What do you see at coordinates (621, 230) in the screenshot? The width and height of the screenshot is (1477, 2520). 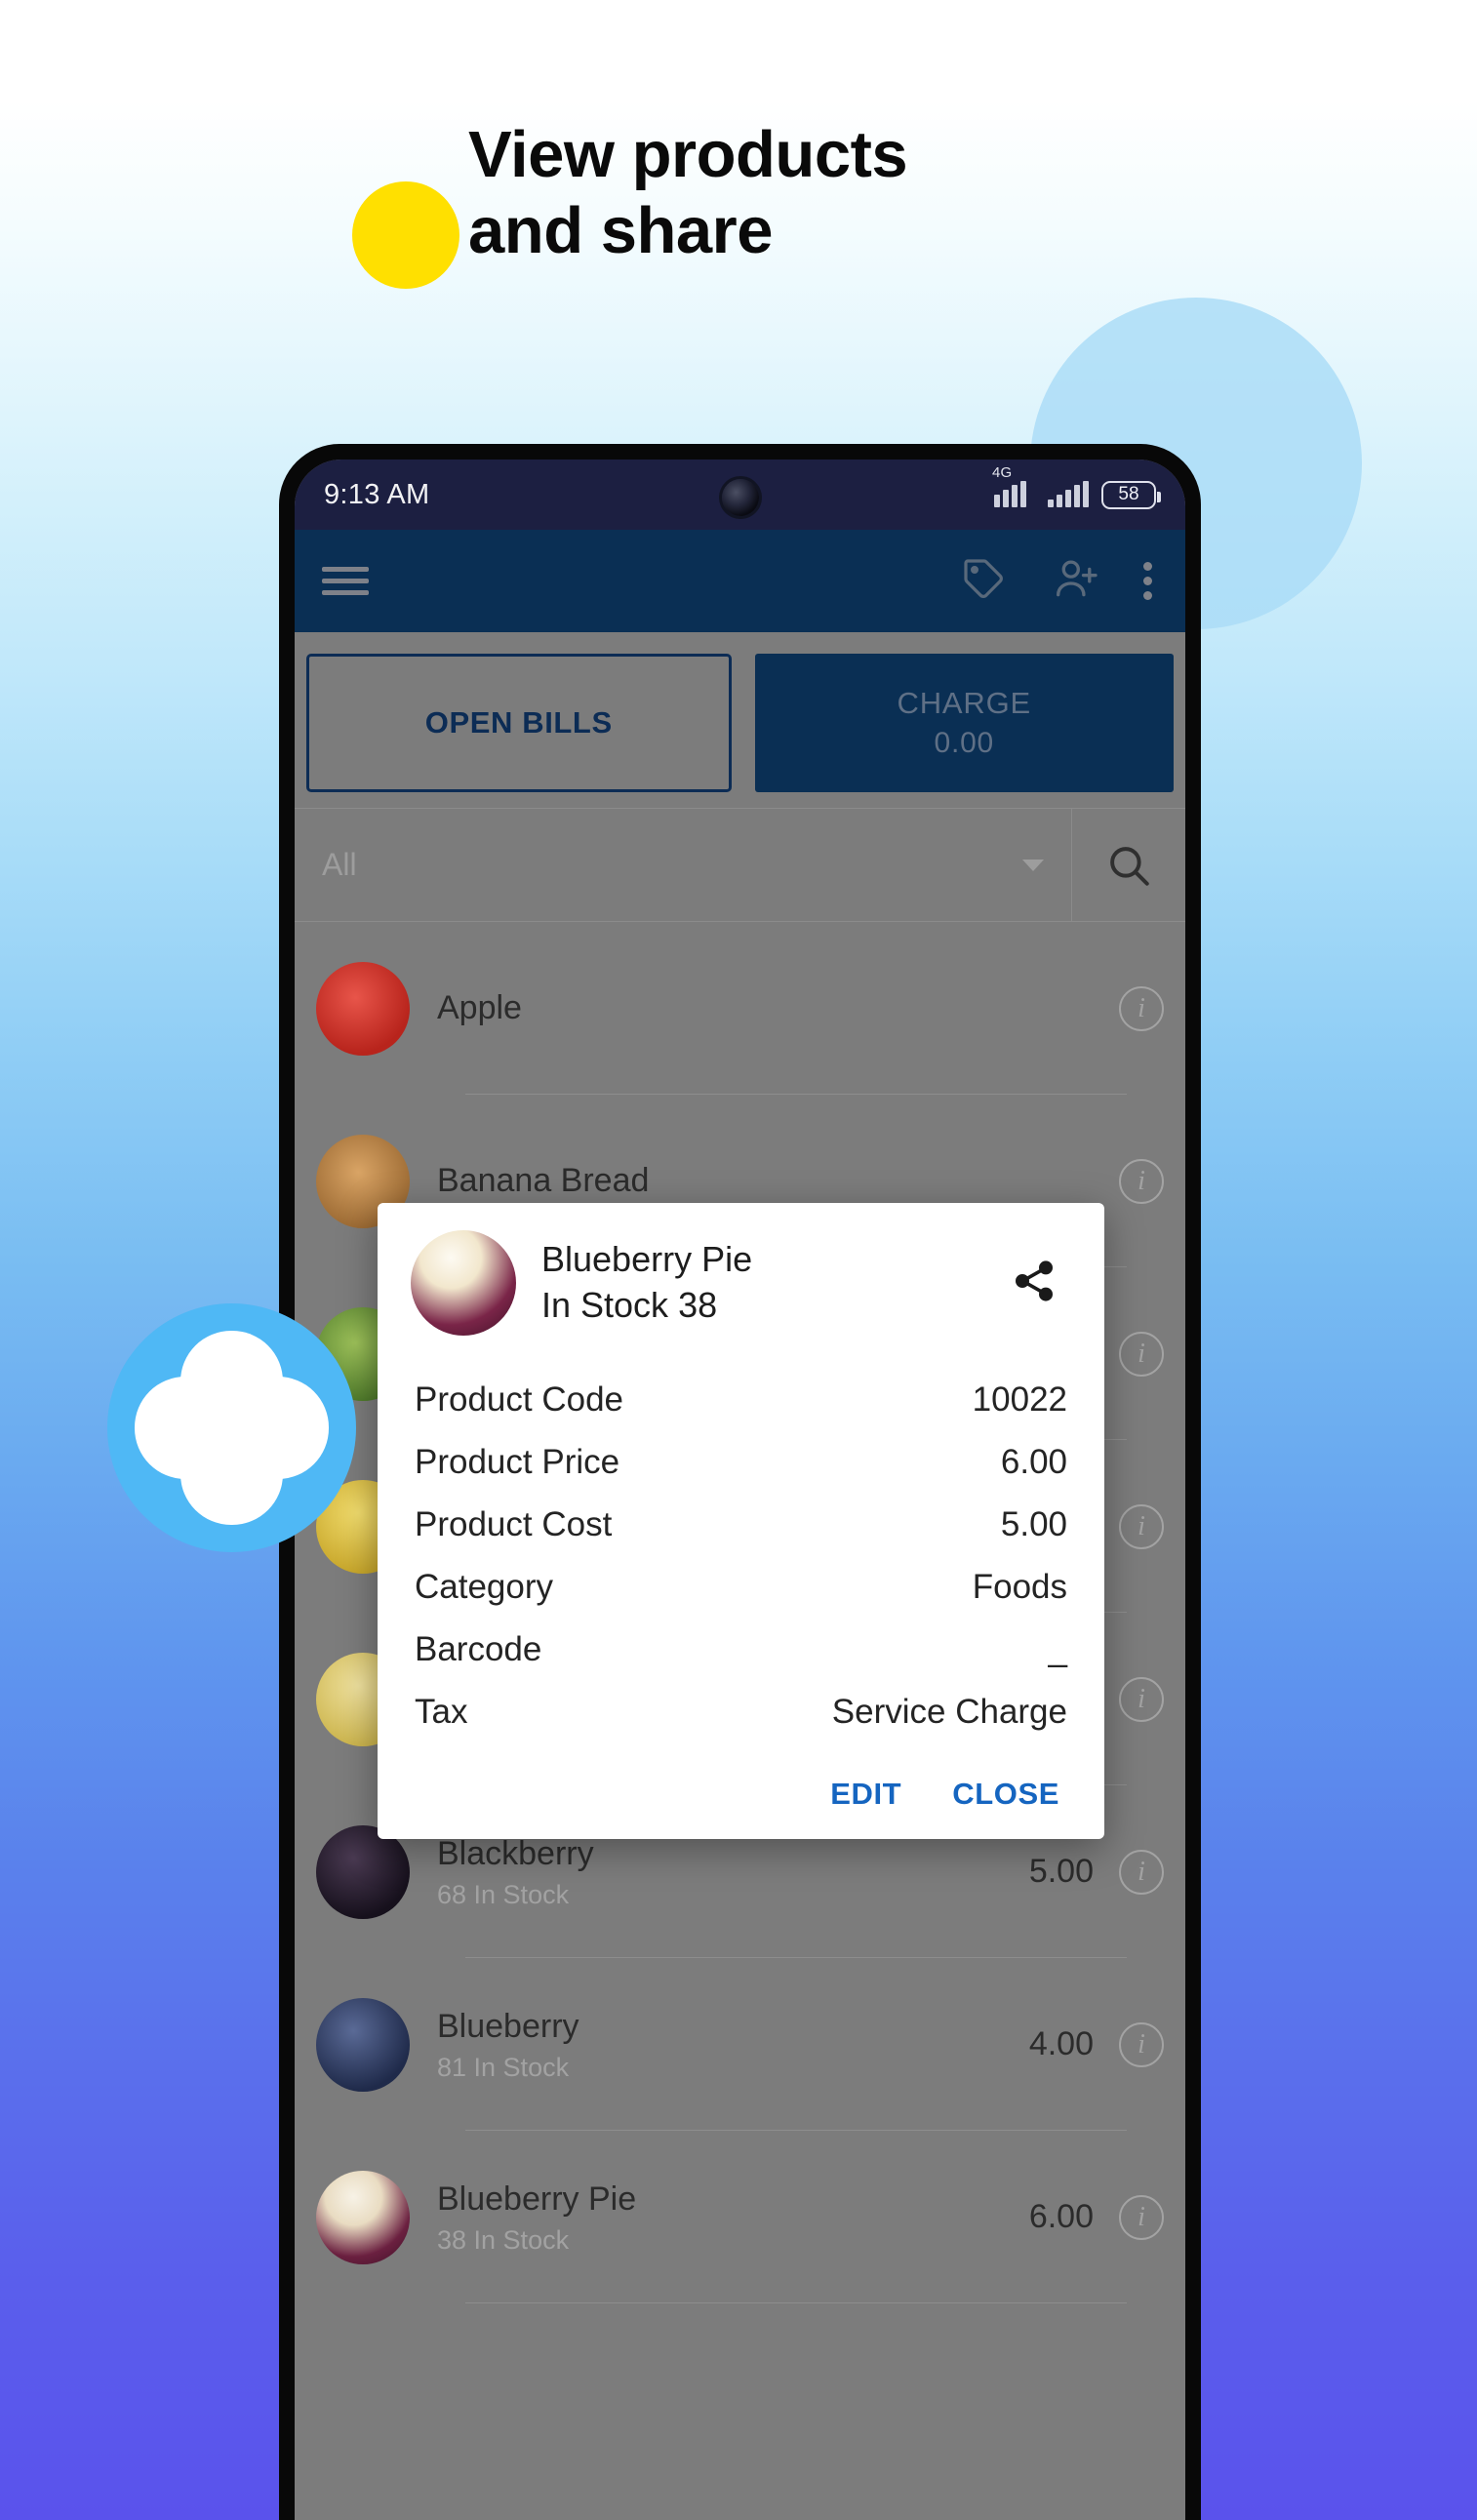 I see `headline-line-2: and share` at bounding box center [621, 230].